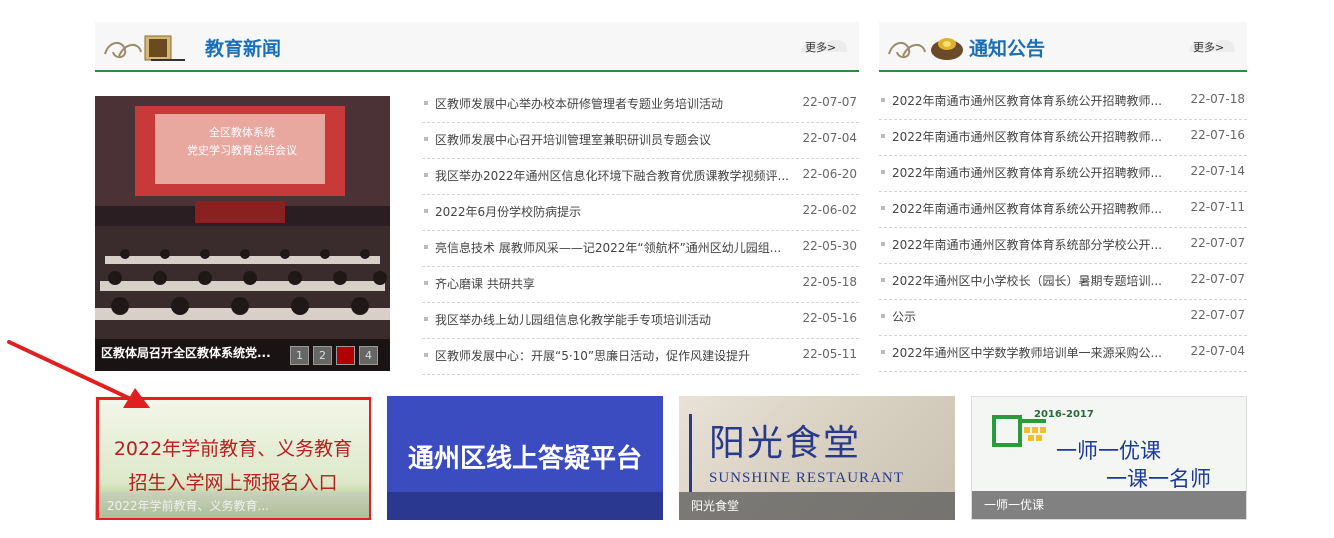  I want to click on notice-more-label: 更多>, so click(1209, 47).